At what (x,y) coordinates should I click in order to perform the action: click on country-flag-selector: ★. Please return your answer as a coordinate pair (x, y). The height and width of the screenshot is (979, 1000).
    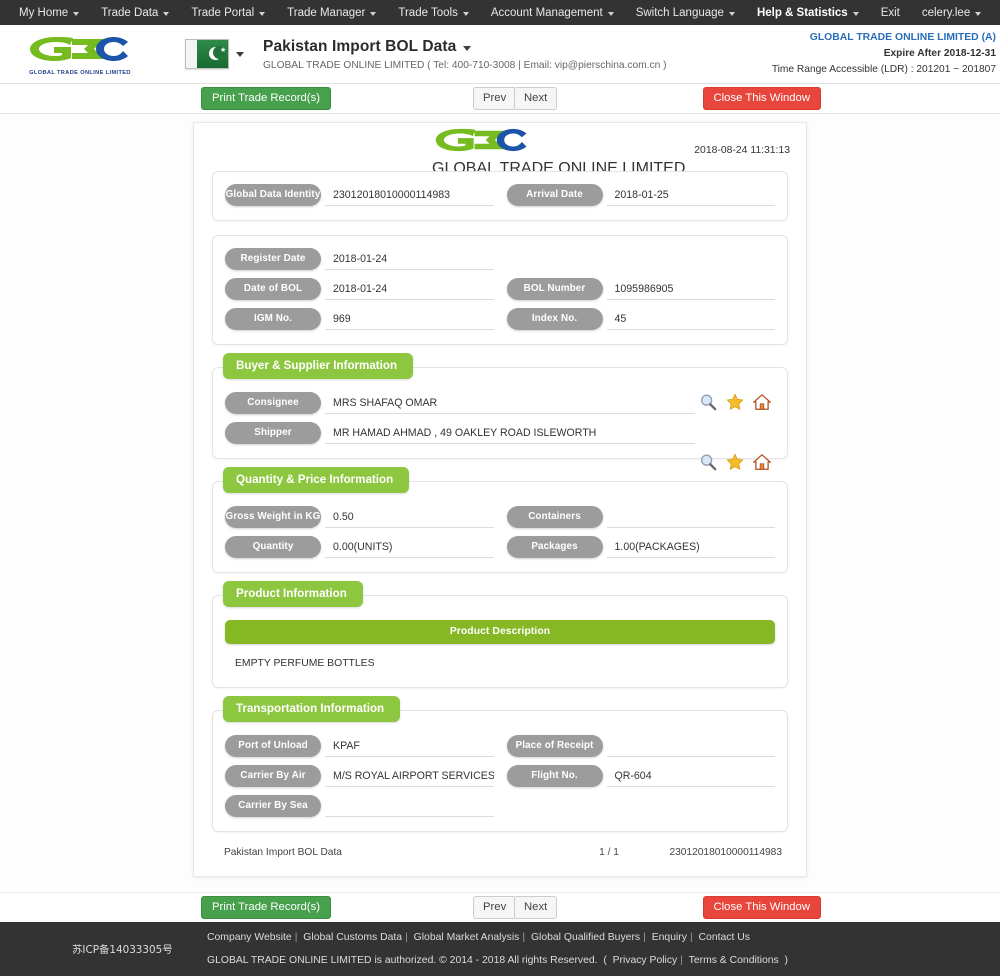
    Looking at the image, I should click on (207, 54).